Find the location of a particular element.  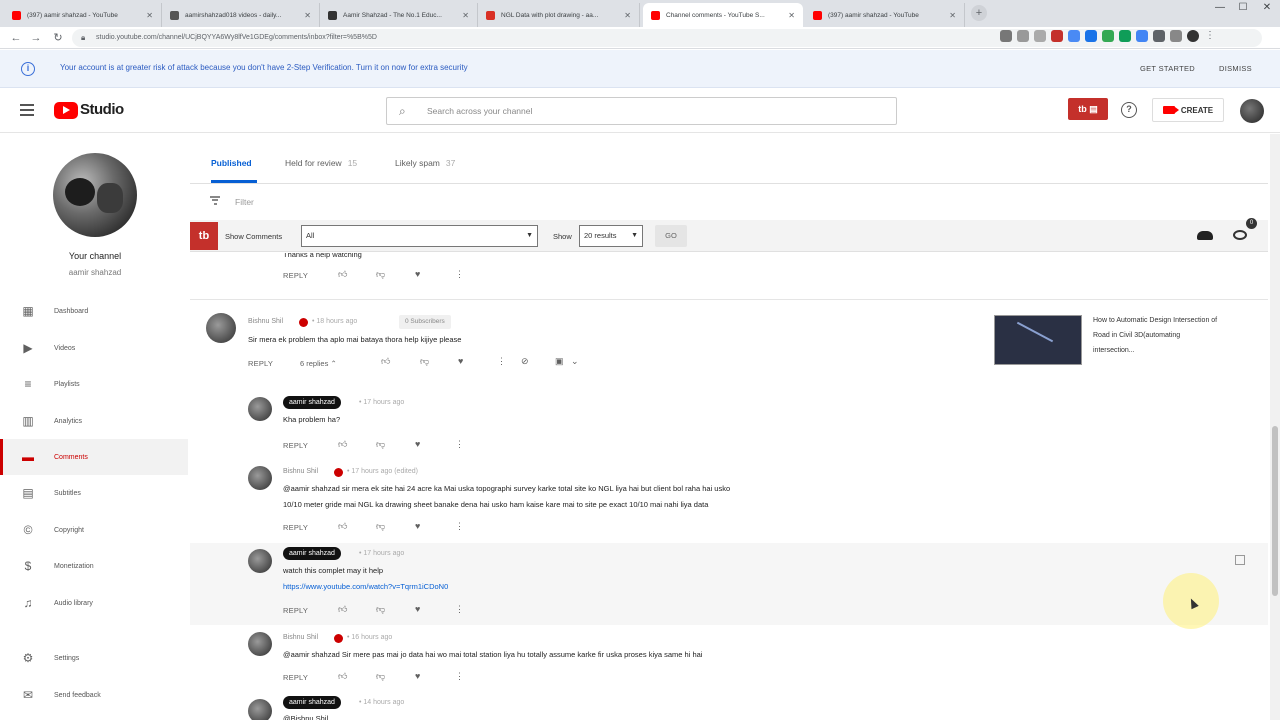

tab-likely-spam: Likely spam 37 is located at coordinates (425, 163).